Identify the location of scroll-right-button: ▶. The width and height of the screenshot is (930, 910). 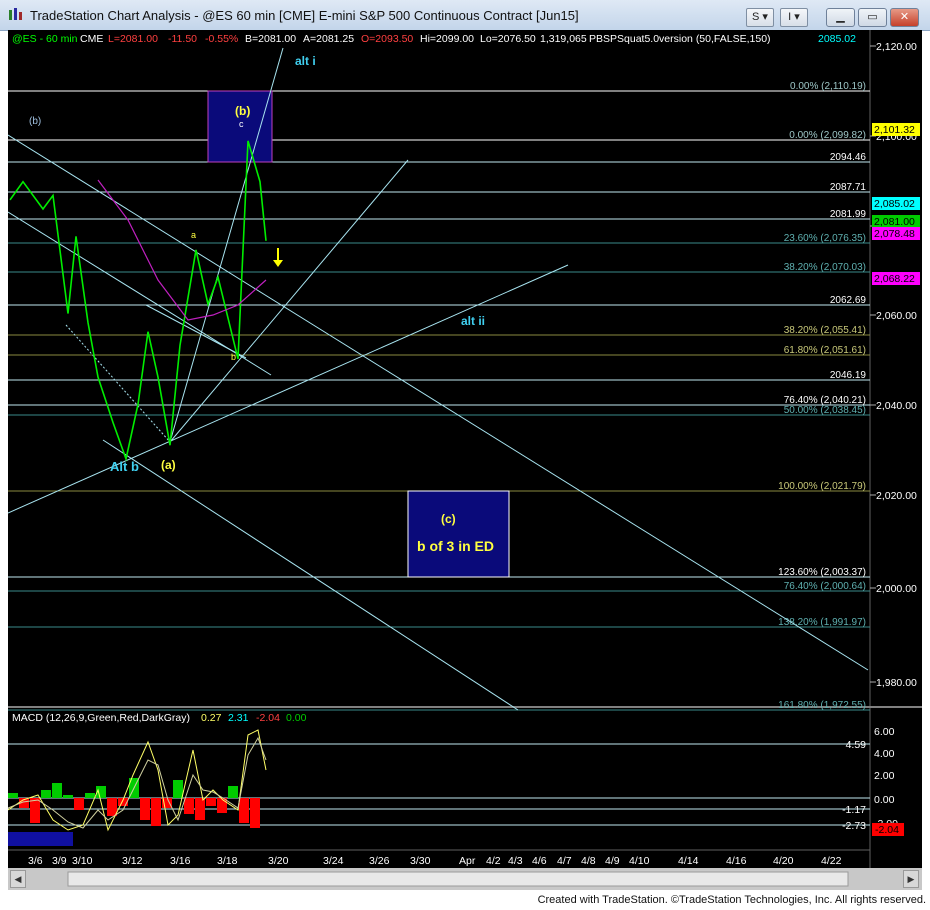
(911, 879).